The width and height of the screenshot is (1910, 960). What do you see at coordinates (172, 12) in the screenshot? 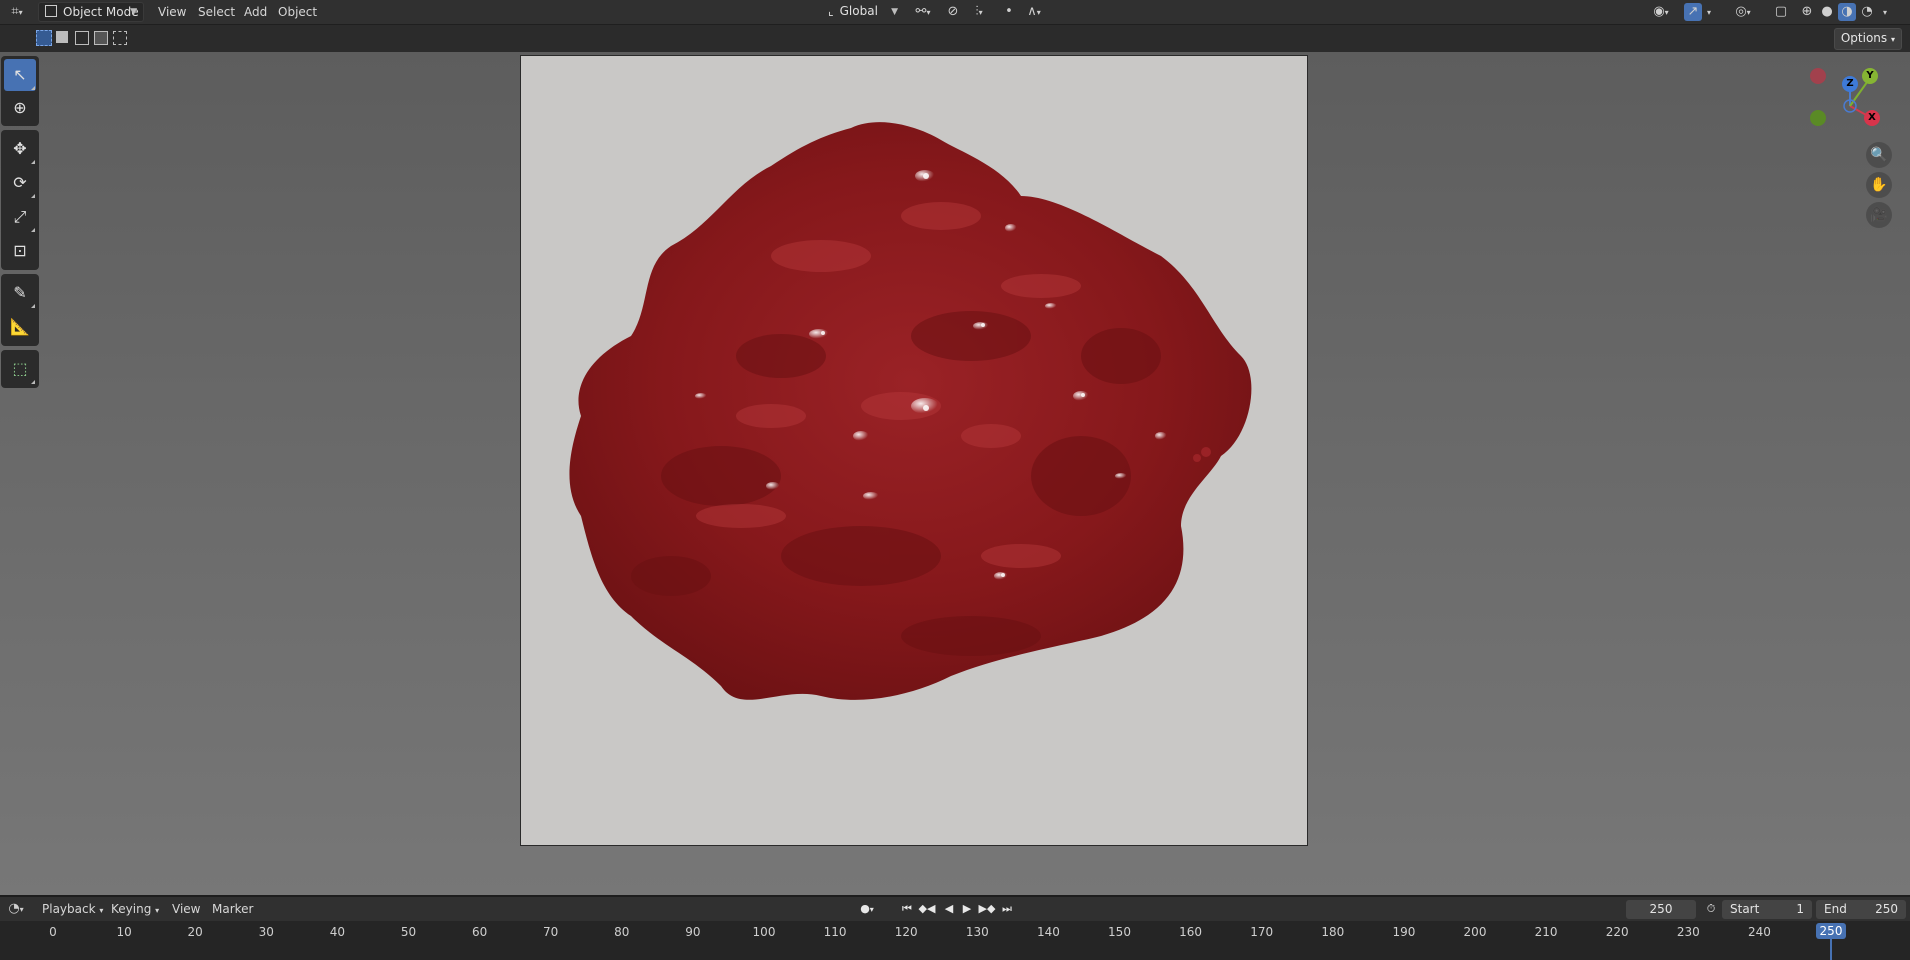
I see `menu-view: View` at bounding box center [172, 12].